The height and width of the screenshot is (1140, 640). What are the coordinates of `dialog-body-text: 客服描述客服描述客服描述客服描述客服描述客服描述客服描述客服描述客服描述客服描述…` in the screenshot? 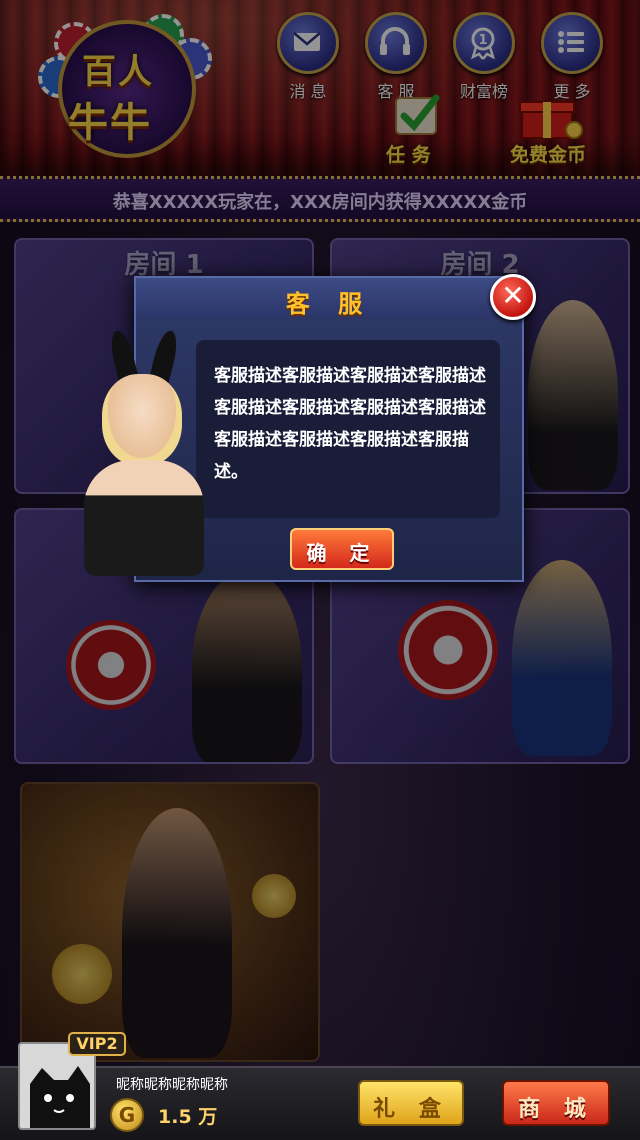 It's located at (350, 424).